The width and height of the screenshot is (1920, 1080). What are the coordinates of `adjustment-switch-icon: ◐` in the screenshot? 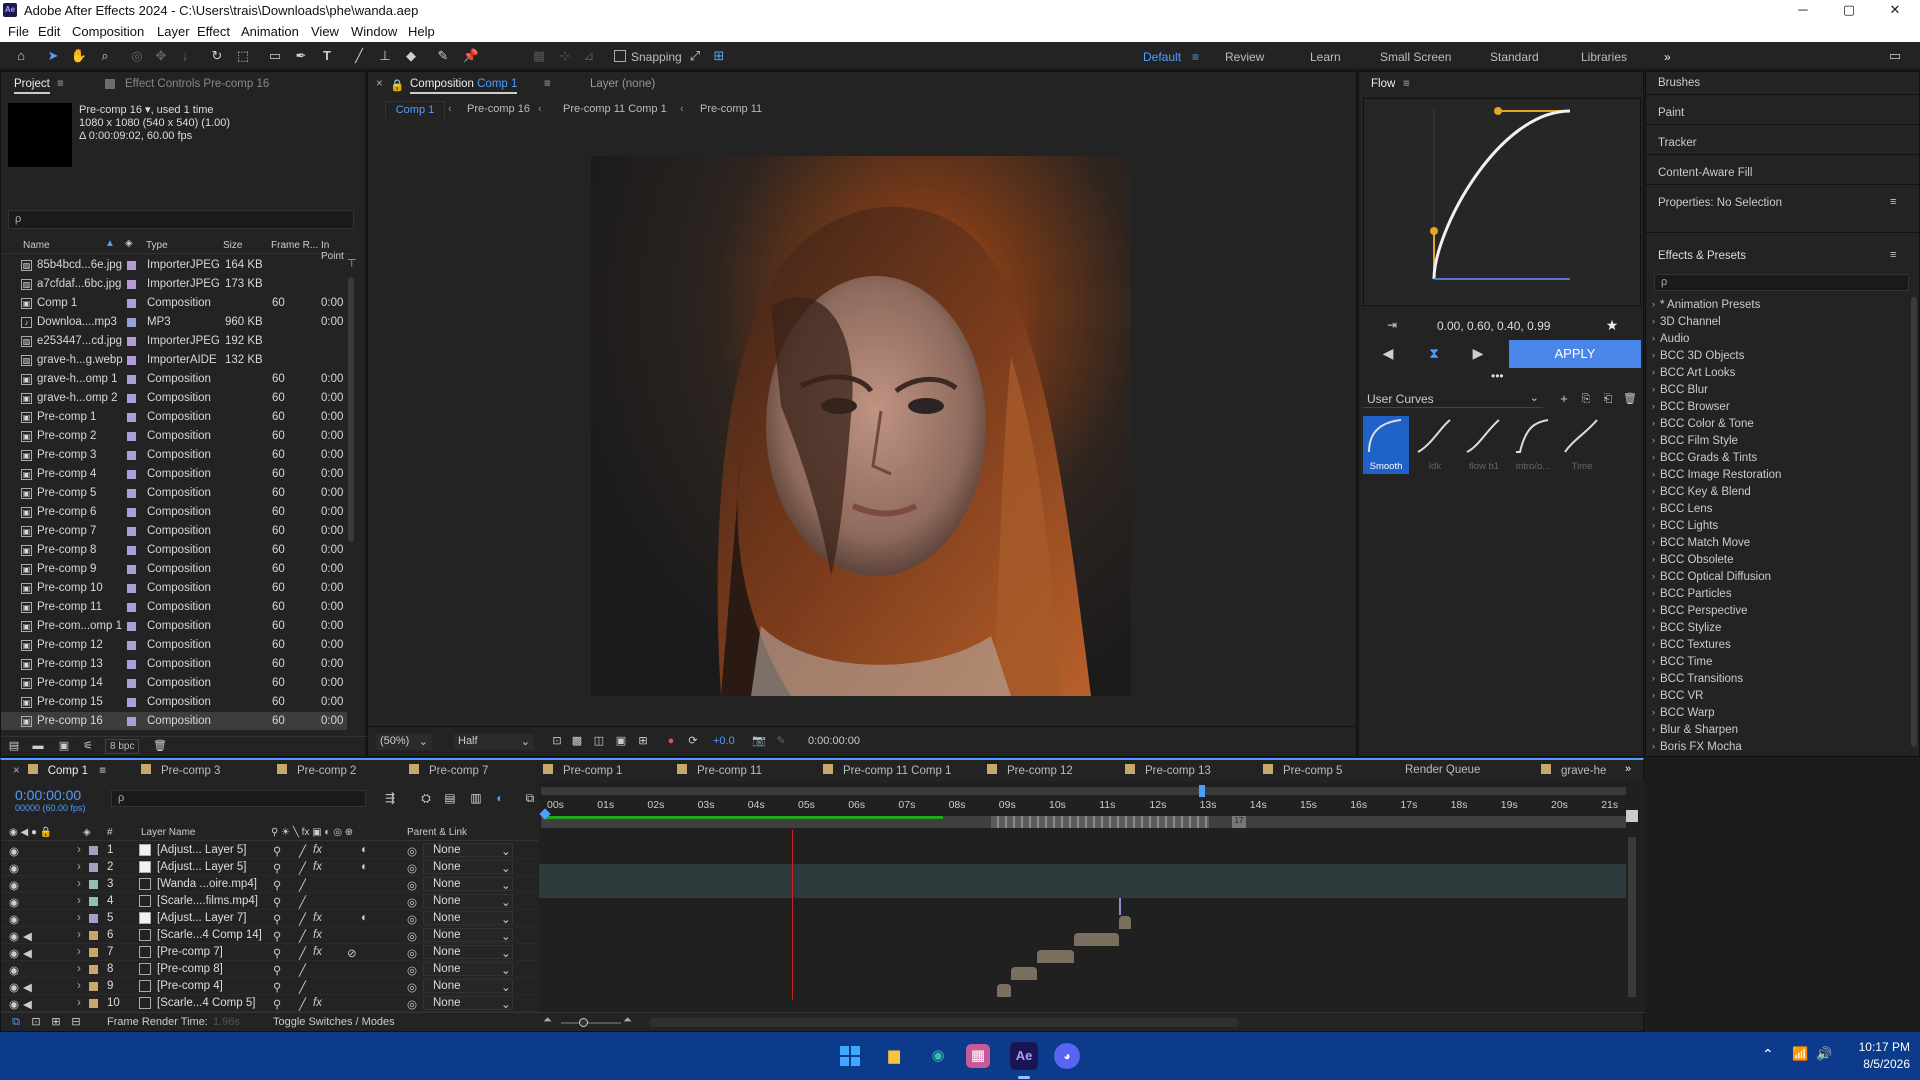 It's located at (364, 918).